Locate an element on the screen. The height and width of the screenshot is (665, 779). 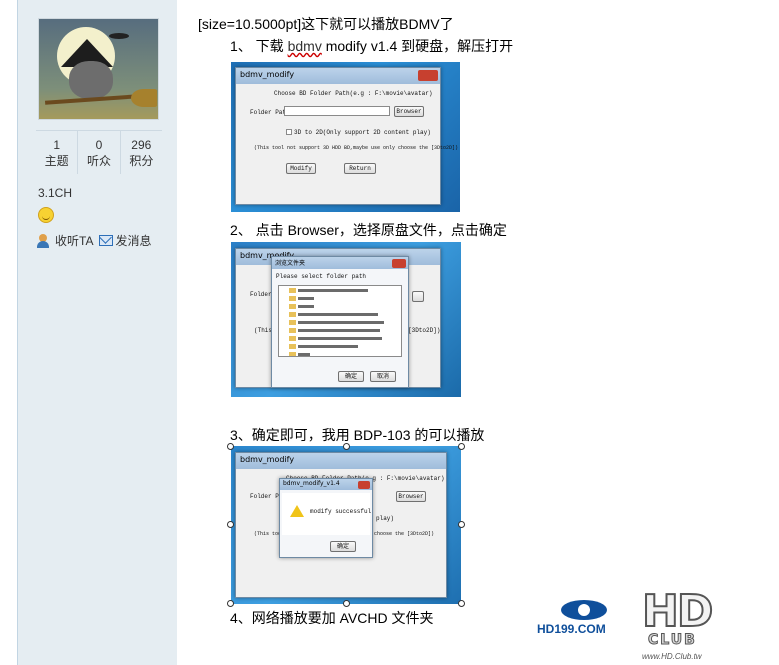
browse-button: Browser is located at coordinates (409, 111).